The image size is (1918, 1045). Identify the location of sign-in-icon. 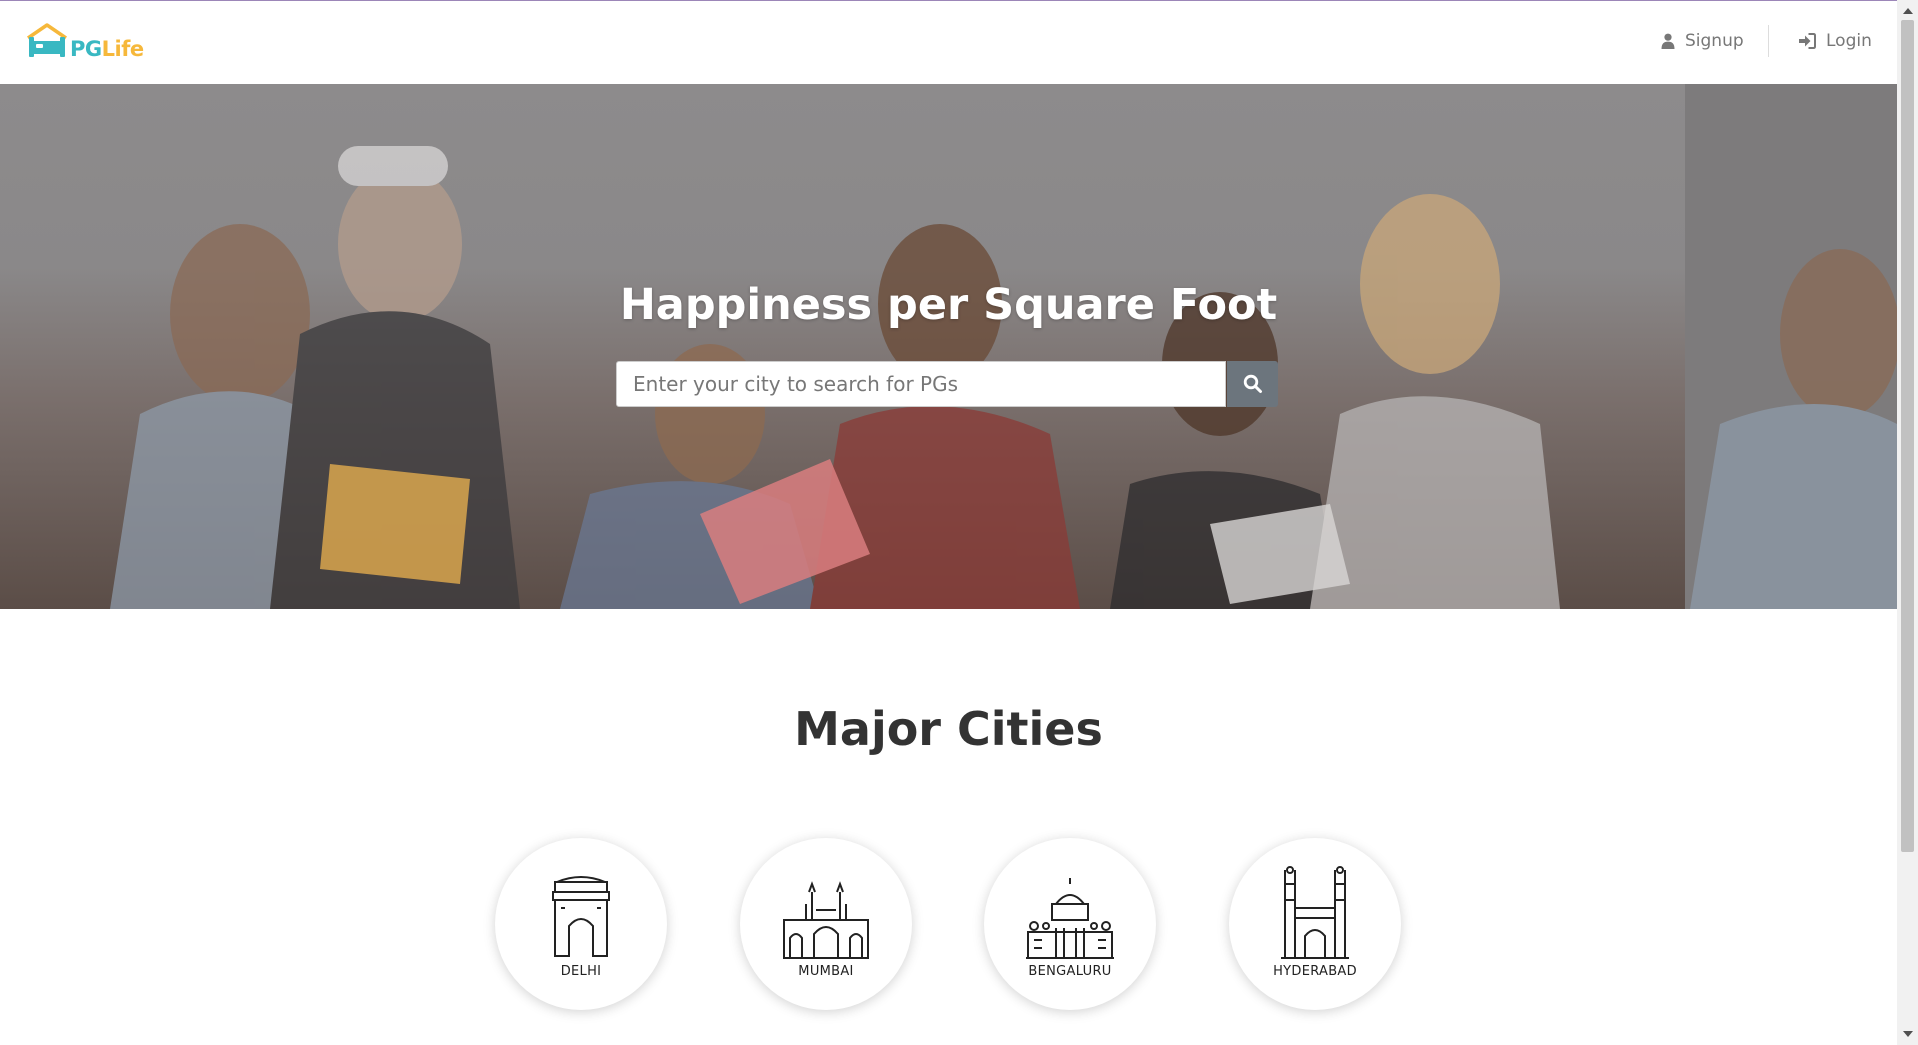
(1807, 41).